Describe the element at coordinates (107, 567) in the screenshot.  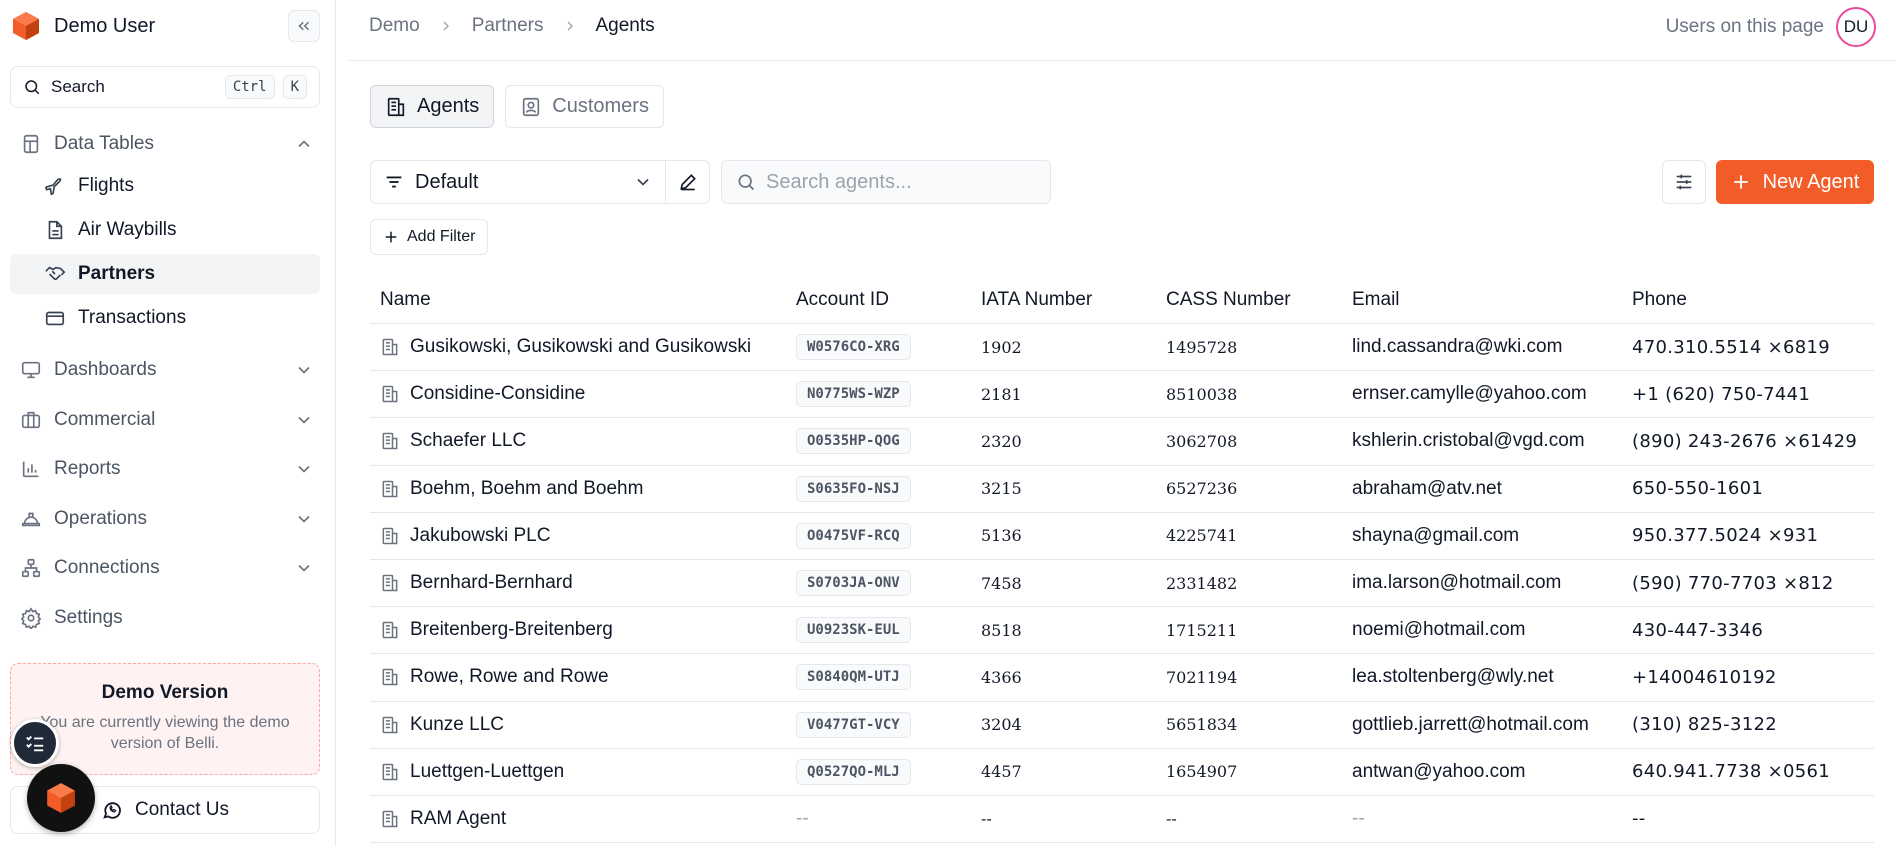
I see `nav-connections-label: Connections` at that location.